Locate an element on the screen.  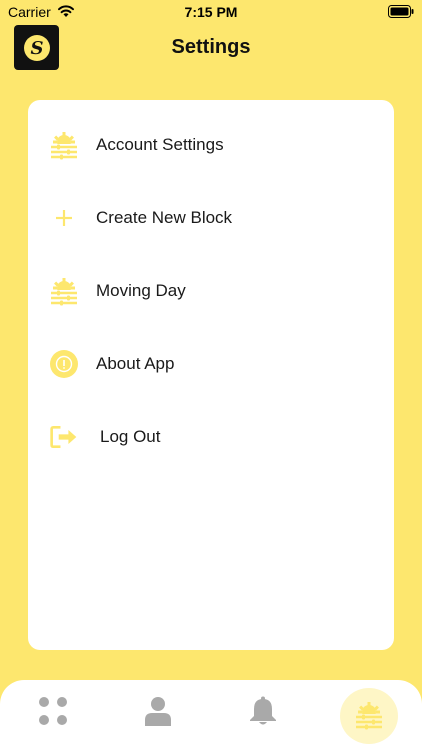
bell-icon is located at coordinates (263, 710).